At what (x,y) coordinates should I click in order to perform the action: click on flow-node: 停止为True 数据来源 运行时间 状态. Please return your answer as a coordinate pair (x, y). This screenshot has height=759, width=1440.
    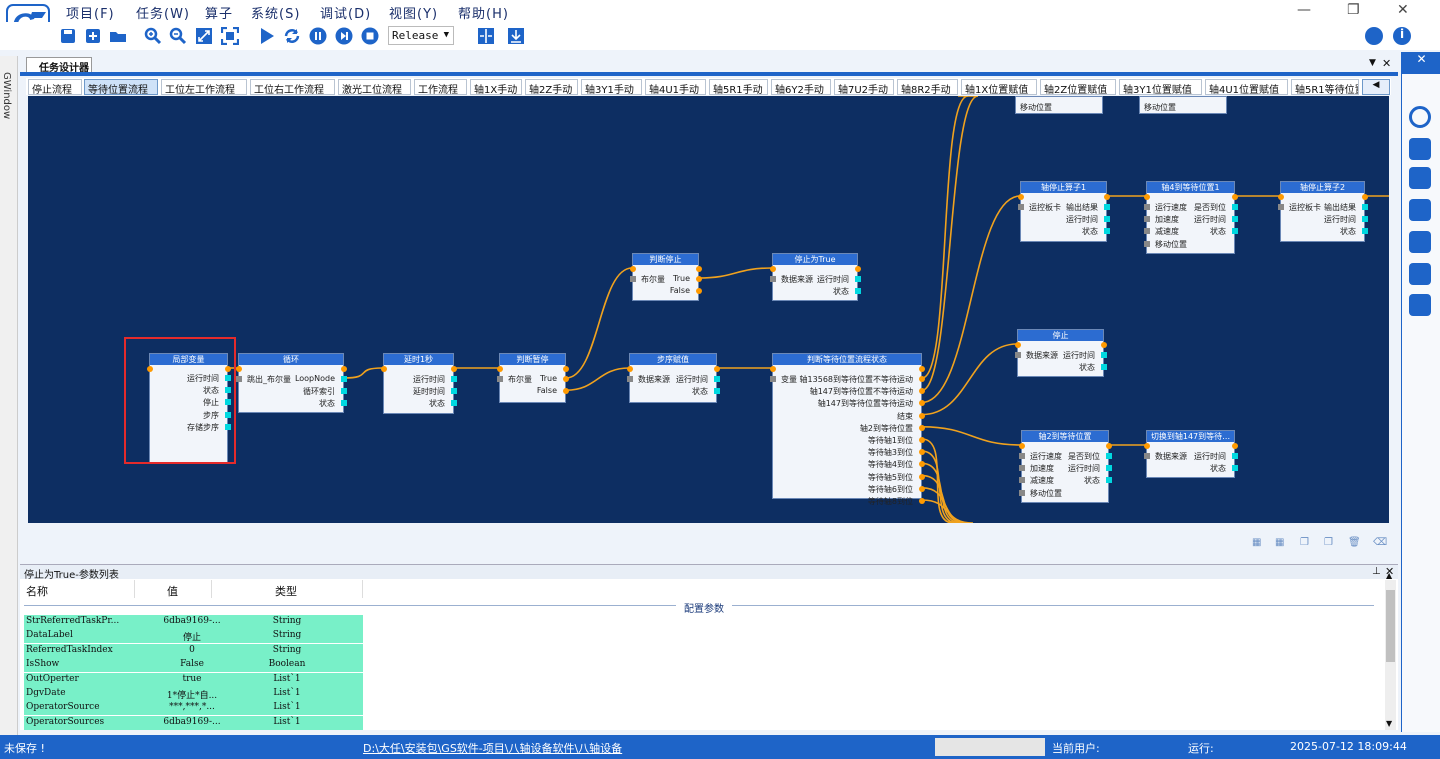
    Looking at the image, I should click on (815, 277).